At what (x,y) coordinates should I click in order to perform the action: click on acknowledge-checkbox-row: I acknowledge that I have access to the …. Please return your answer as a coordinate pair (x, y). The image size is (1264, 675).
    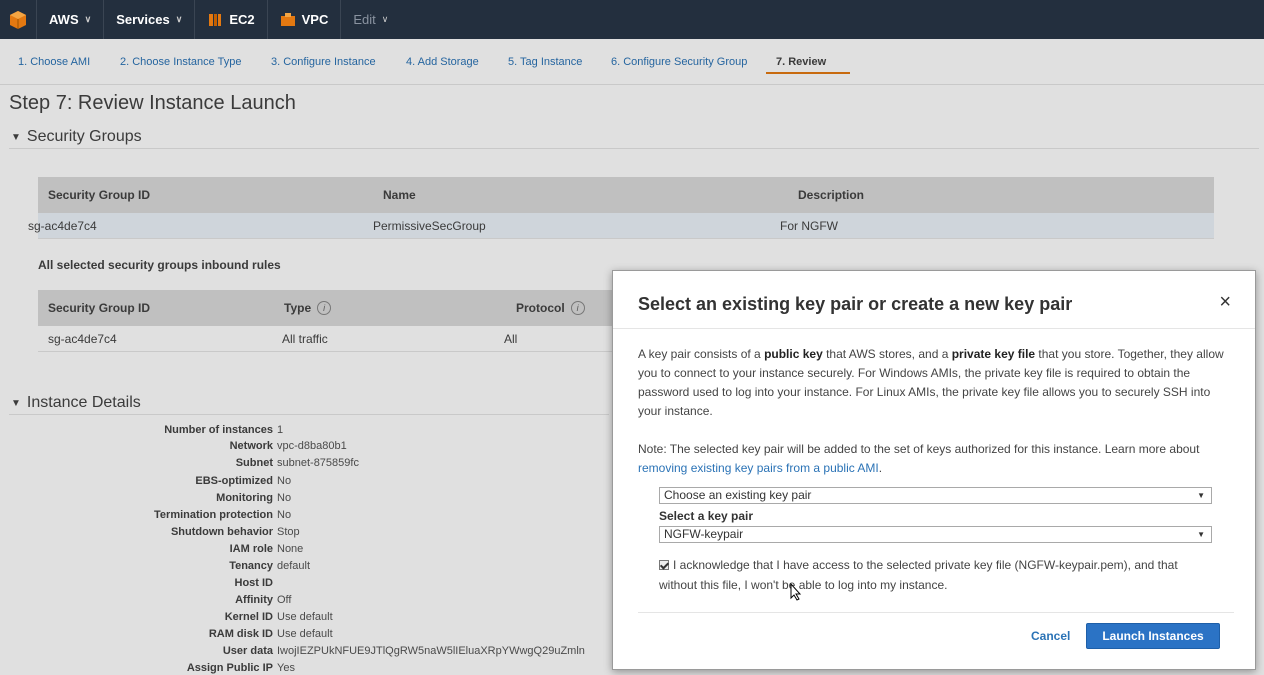
    Looking at the image, I should click on (939, 575).